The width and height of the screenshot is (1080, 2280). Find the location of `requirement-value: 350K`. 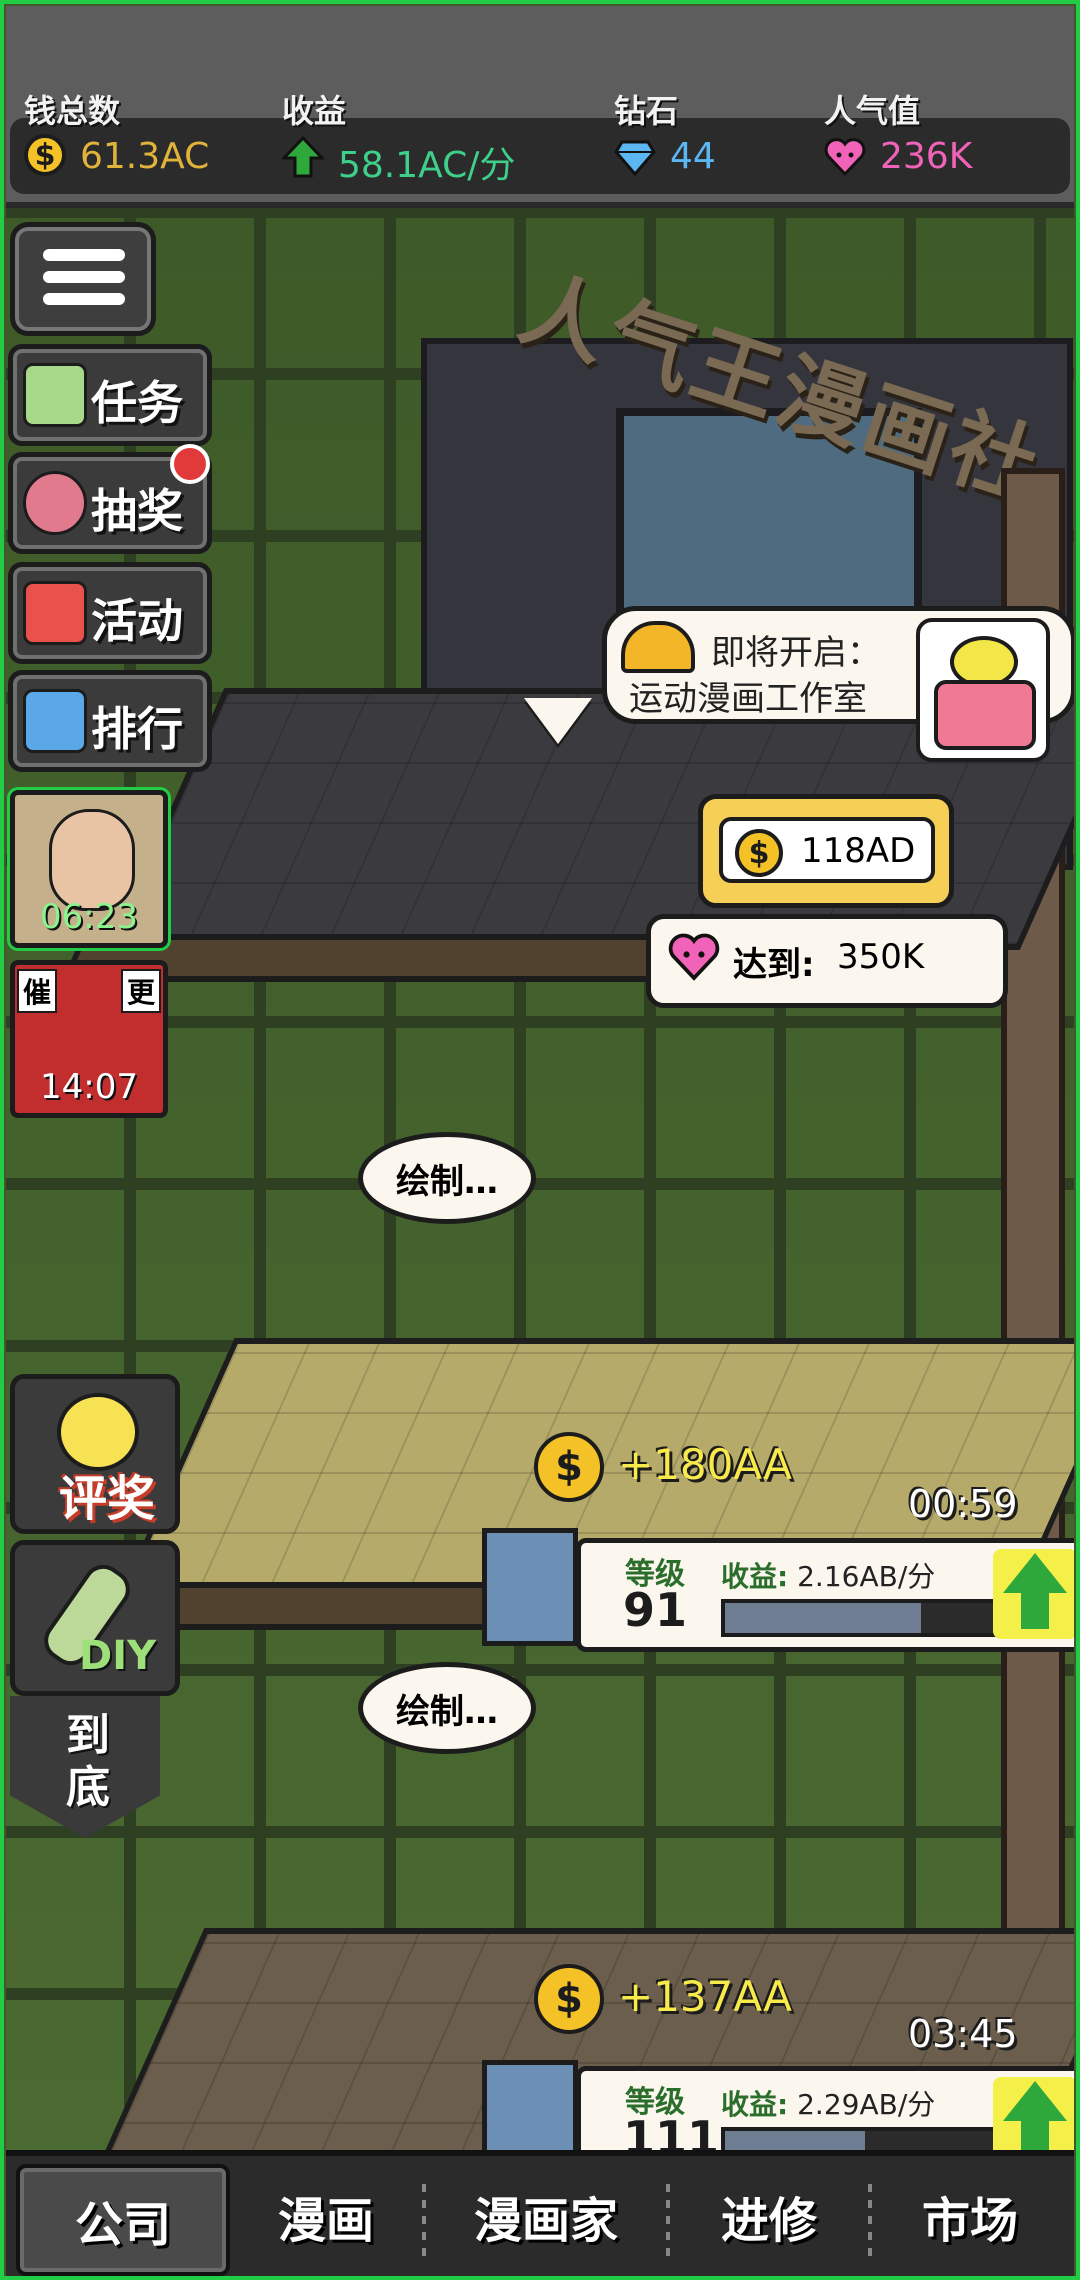

requirement-value: 350K is located at coordinates (881, 957).